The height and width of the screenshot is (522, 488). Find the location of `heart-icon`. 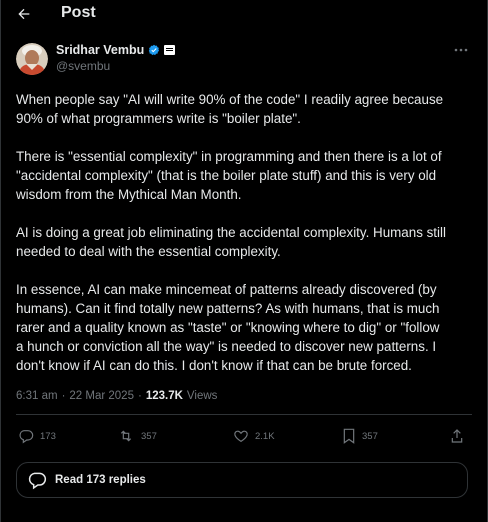

heart-icon is located at coordinates (241, 436).